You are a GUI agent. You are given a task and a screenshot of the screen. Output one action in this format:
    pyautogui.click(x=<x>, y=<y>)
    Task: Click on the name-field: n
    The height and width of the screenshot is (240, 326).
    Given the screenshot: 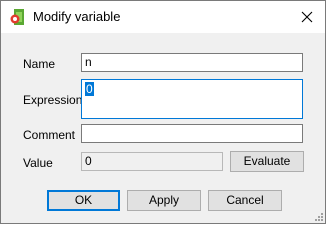 What is the action you would take?
    pyautogui.click(x=192, y=62)
    